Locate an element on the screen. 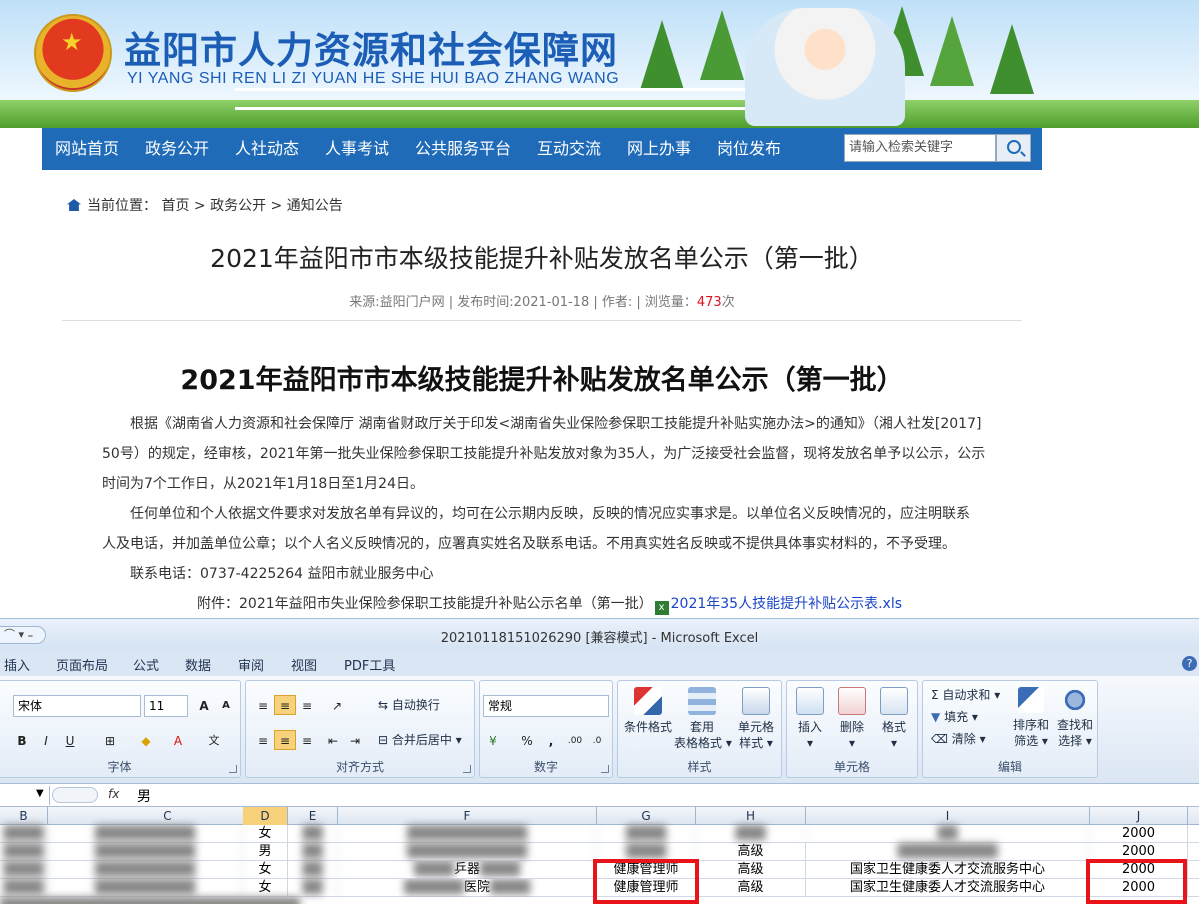  underline-icon: U is located at coordinates (70, 740).